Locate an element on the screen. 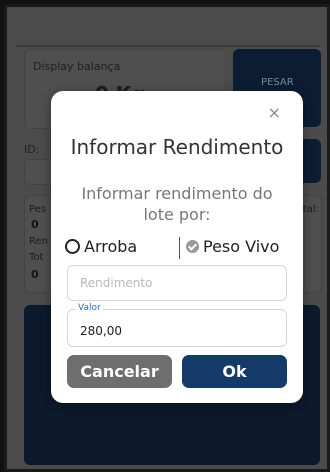 The image size is (330, 472). radio-peso-vivo: Peso Vivo is located at coordinates (232, 246).